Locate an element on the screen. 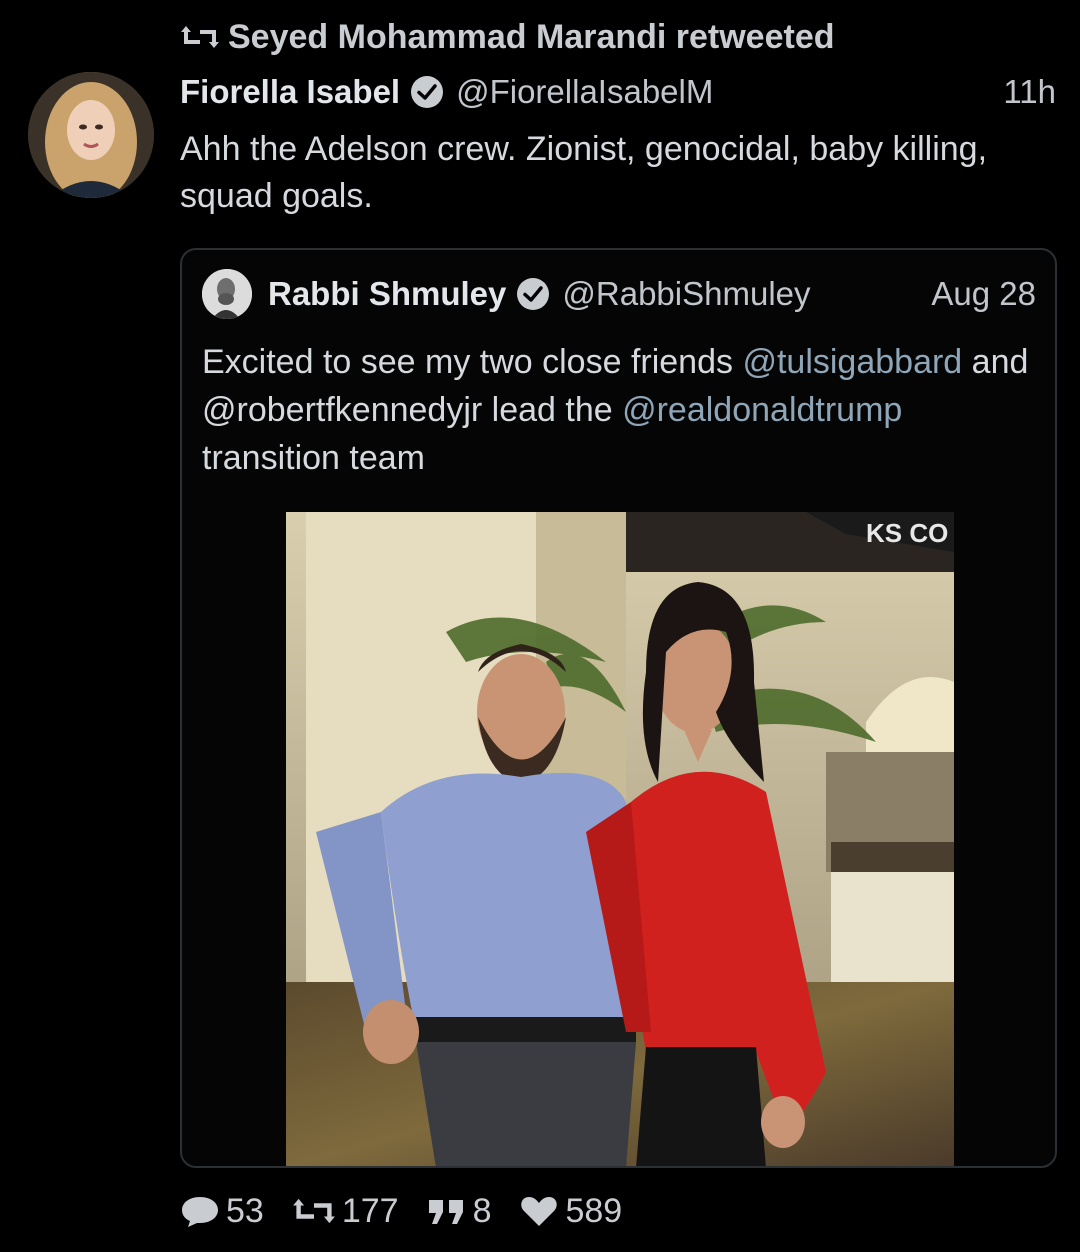 The height and width of the screenshot is (1252, 1080). quoted-text-part: transition team is located at coordinates (313, 458).